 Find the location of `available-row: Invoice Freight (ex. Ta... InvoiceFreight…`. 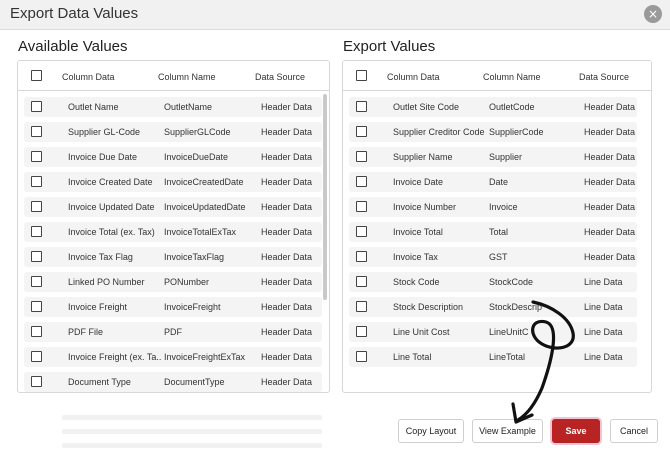

available-row: Invoice Freight (ex. Ta... InvoiceFreight… is located at coordinates (173, 357).